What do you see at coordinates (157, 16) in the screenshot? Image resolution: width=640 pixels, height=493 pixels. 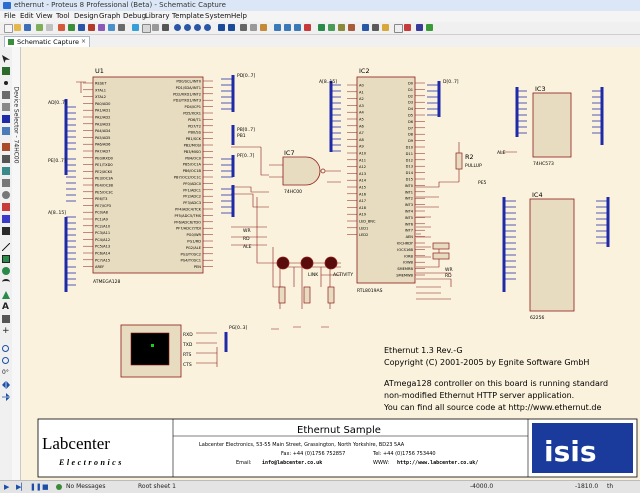 I see `menu-library: Library` at bounding box center [157, 16].